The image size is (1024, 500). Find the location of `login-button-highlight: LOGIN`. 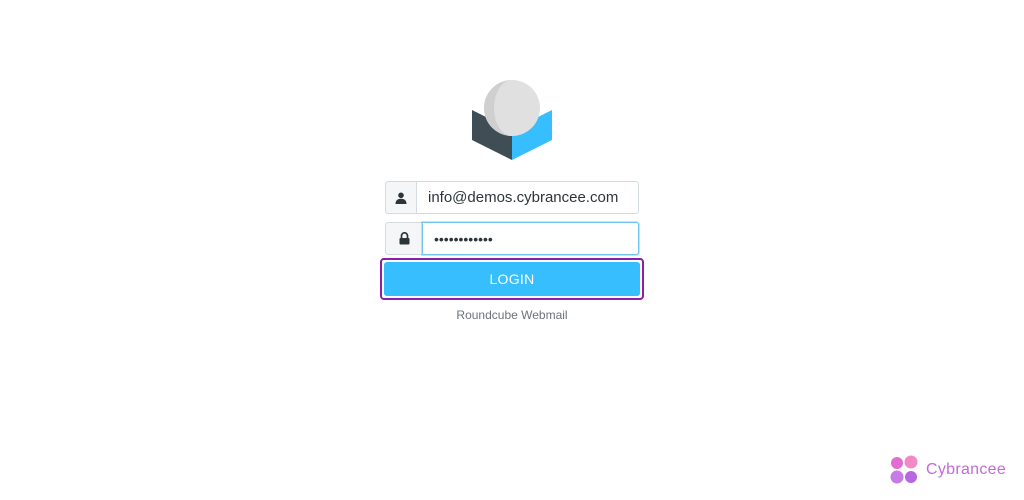

login-button-highlight: LOGIN is located at coordinates (512, 279).